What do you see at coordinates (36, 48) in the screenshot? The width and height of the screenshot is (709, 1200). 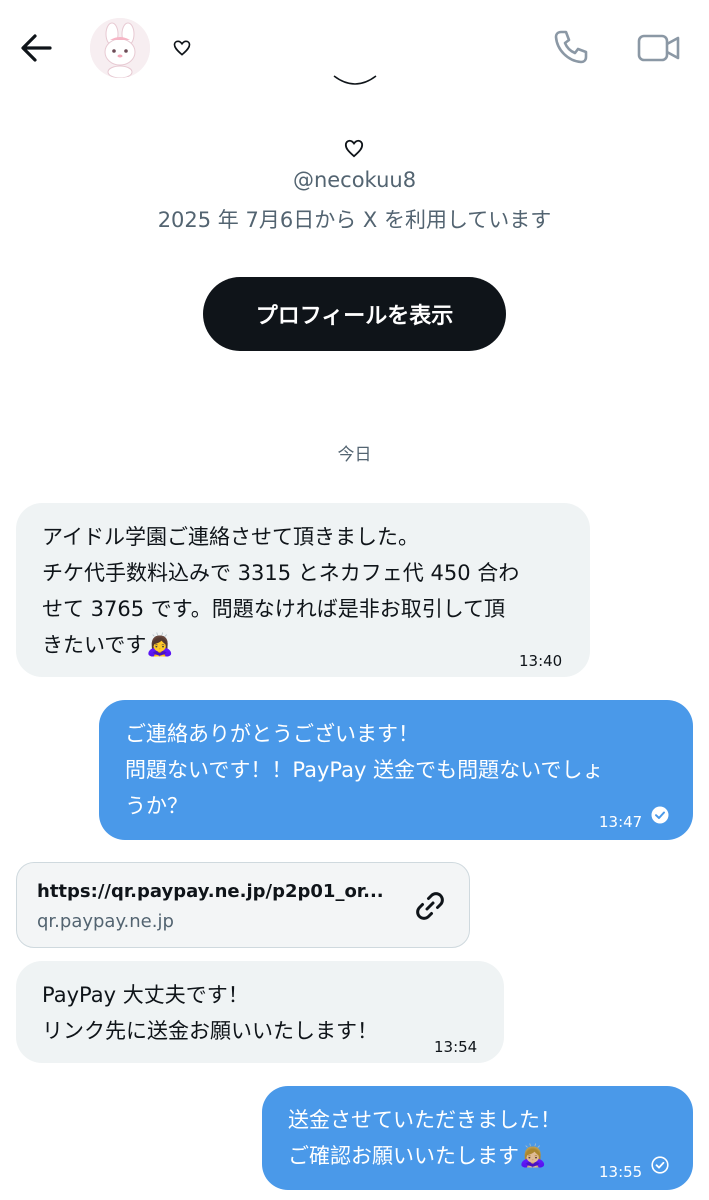 I see `arrow-left-icon` at bounding box center [36, 48].